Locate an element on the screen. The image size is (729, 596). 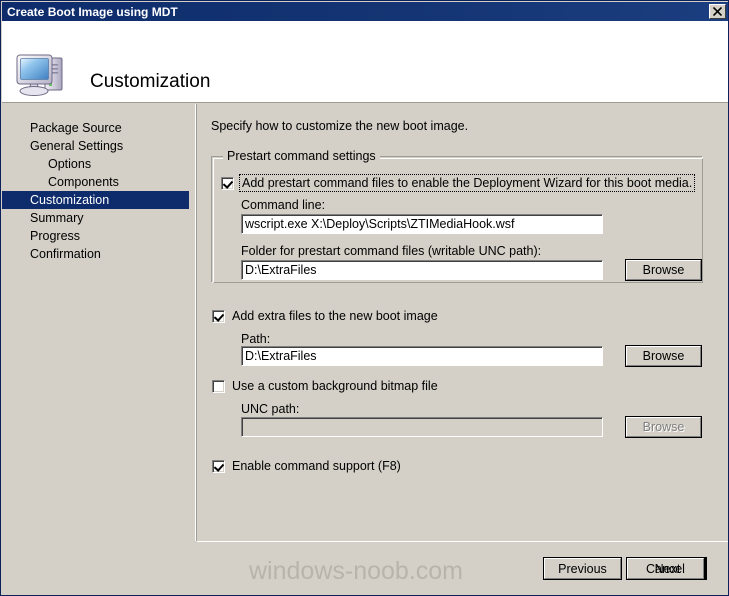
sidebar-item-customization: Customization is located at coordinates (95, 200).